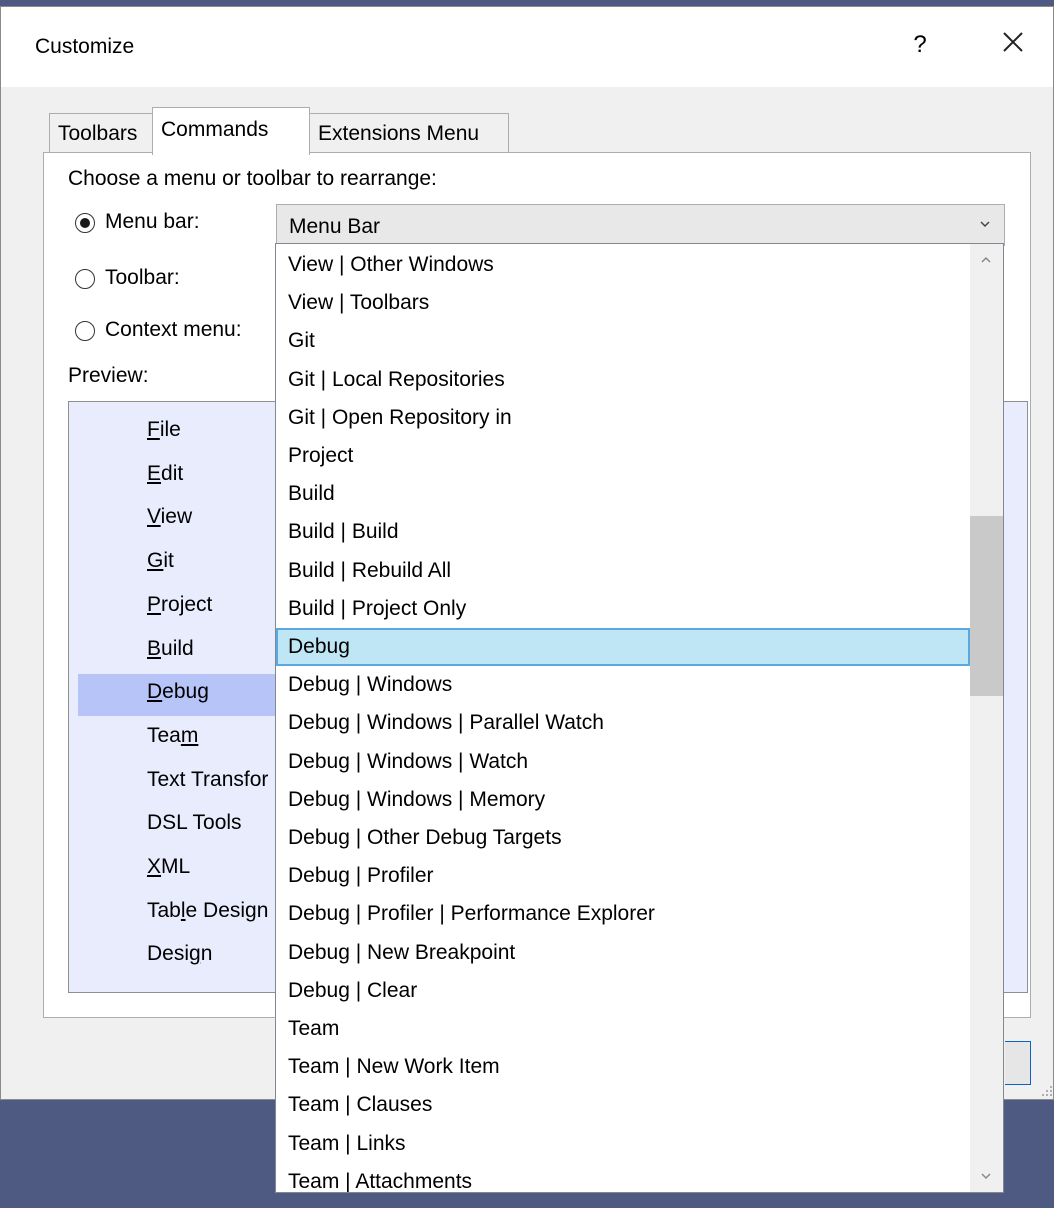  Describe the element at coordinates (623, 838) in the screenshot. I see `dropdown-item: Debug | Other Debug Targets` at that location.